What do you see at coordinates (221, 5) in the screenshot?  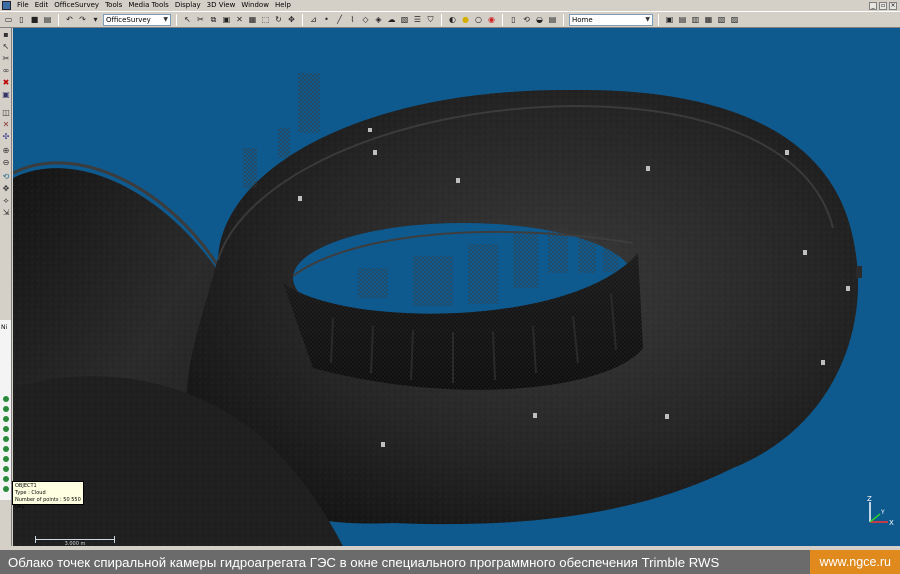 I see `menu-3d-view: 3D View` at bounding box center [221, 5].